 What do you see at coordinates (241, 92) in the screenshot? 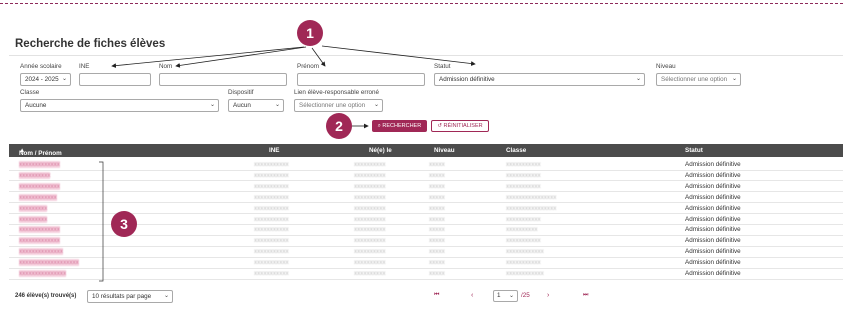
I see `dispositif-label: Dispositif` at bounding box center [241, 92].